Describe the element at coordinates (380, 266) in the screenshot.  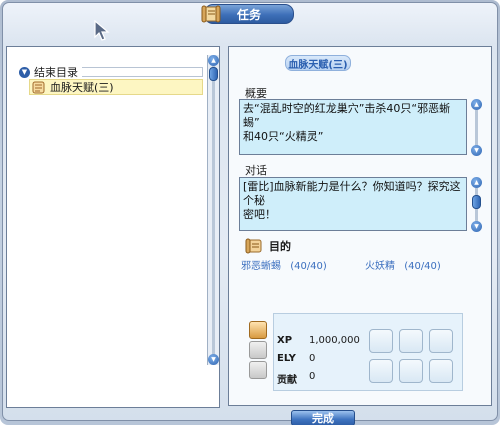
I see `target-name: 火妖精` at that location.